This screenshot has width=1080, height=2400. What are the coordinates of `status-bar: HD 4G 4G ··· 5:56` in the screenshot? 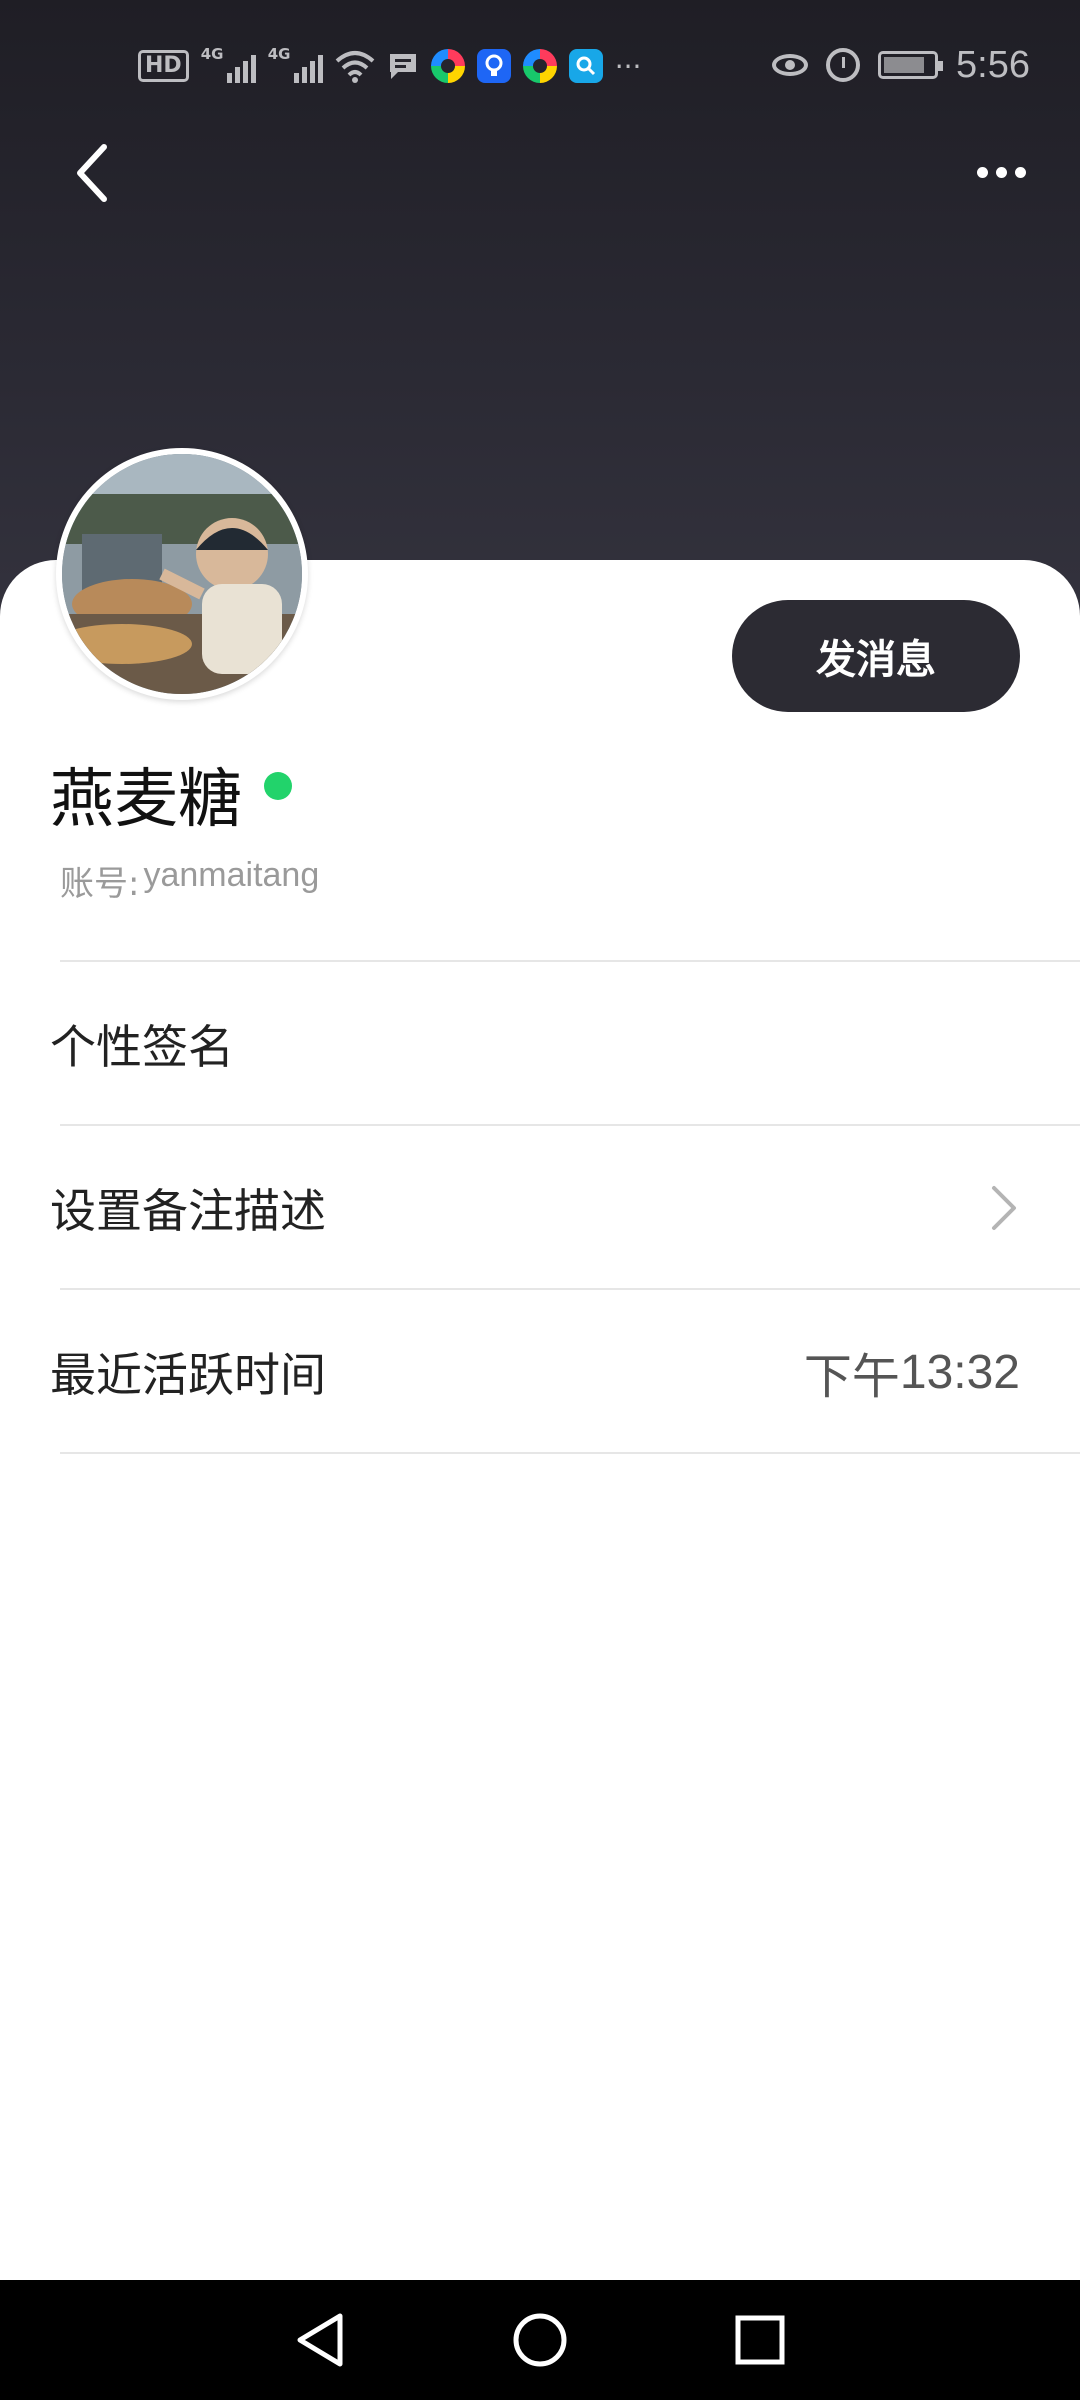 It's located at (540, 65).